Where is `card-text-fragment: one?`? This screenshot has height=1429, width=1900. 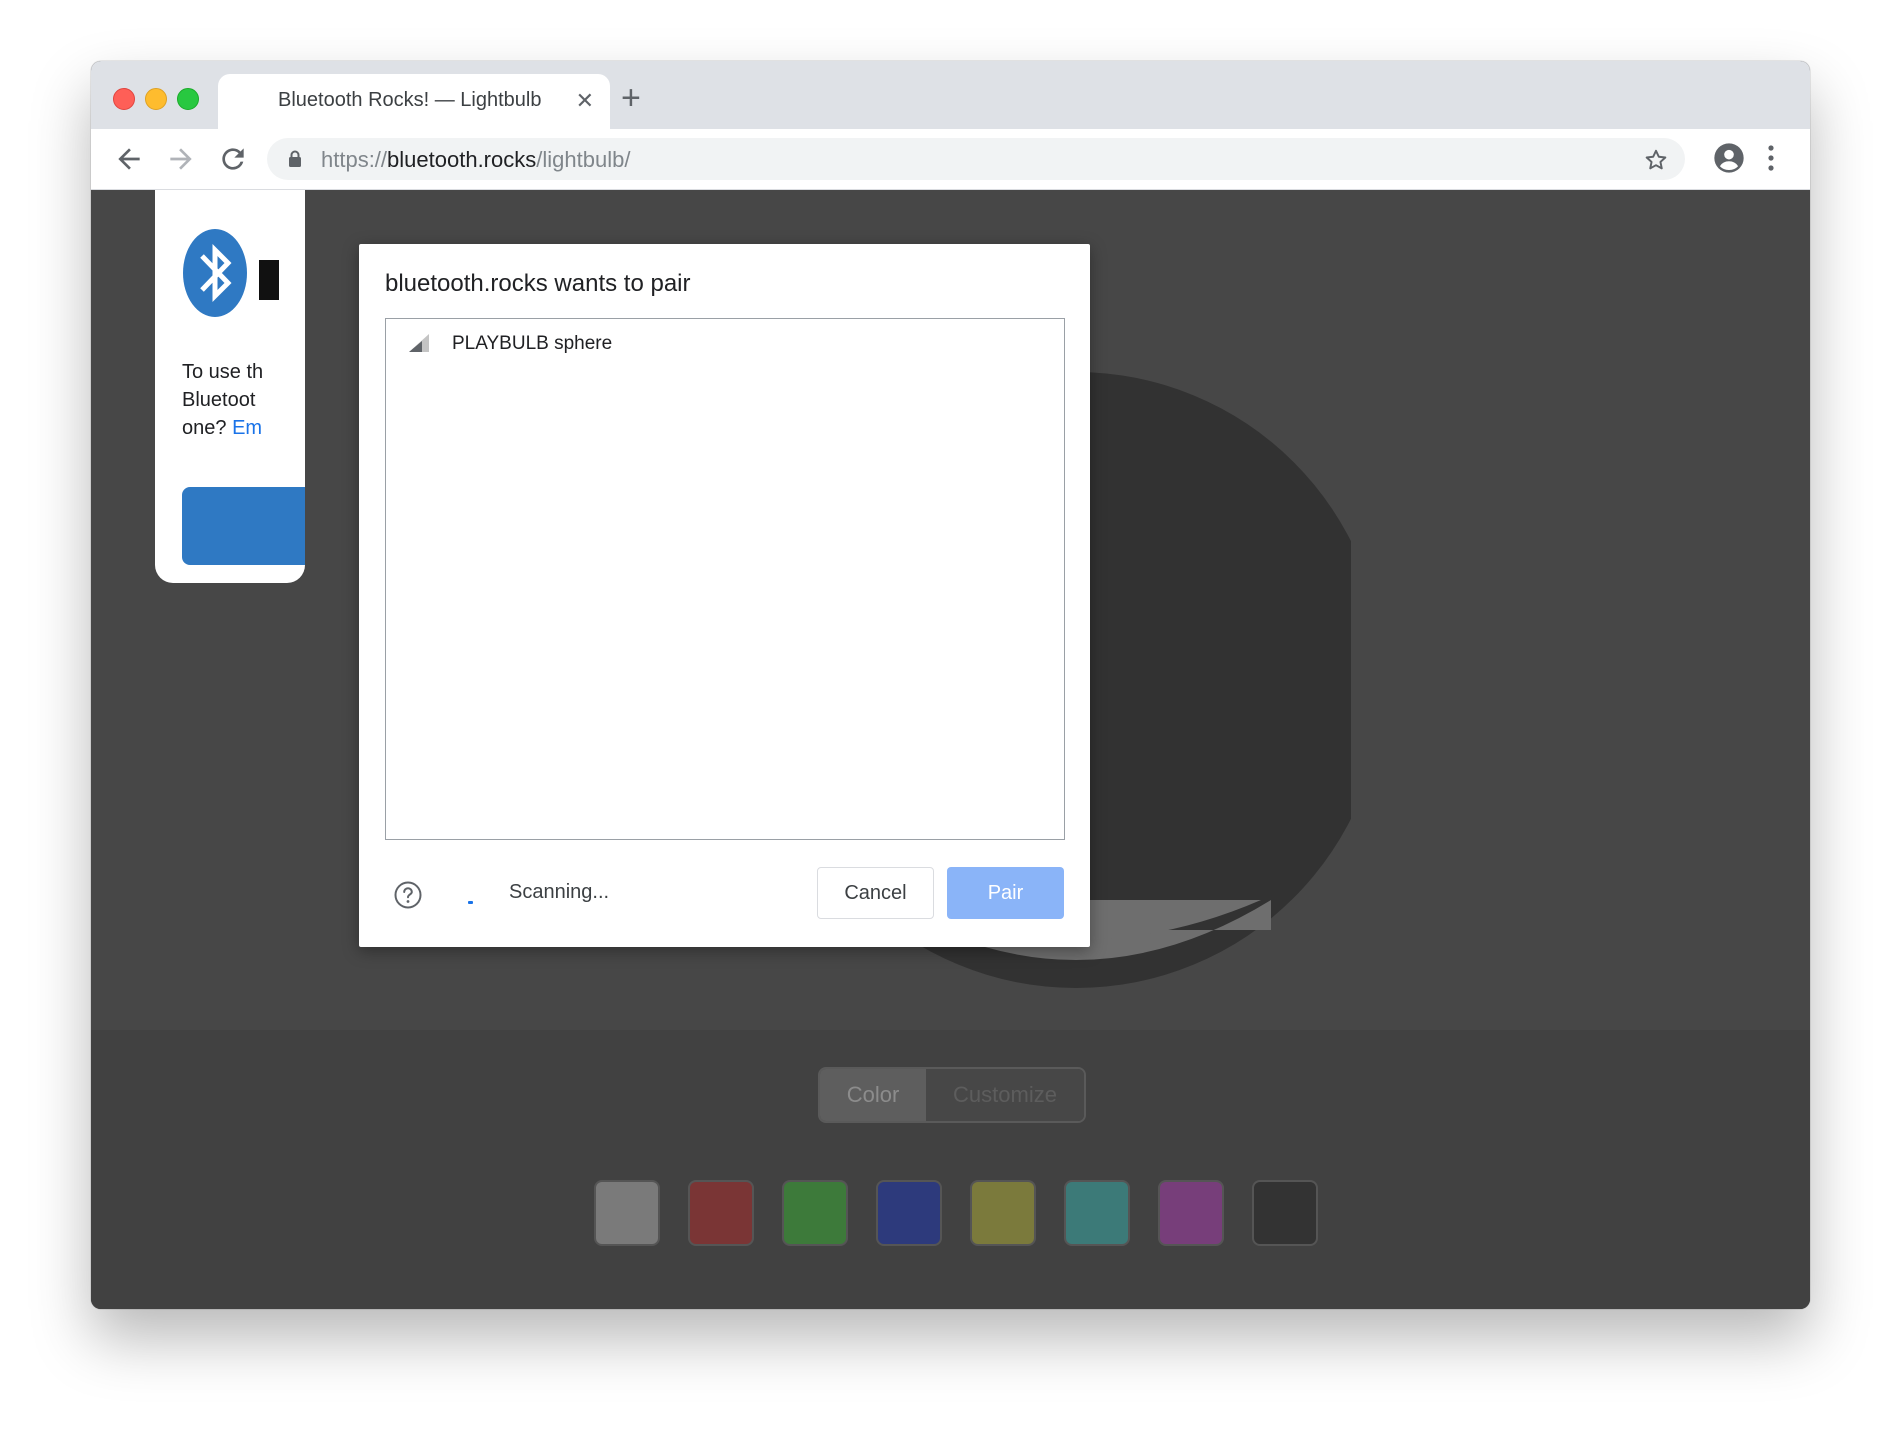
card-text-fragment: one? is located at coordinates (207, 428).